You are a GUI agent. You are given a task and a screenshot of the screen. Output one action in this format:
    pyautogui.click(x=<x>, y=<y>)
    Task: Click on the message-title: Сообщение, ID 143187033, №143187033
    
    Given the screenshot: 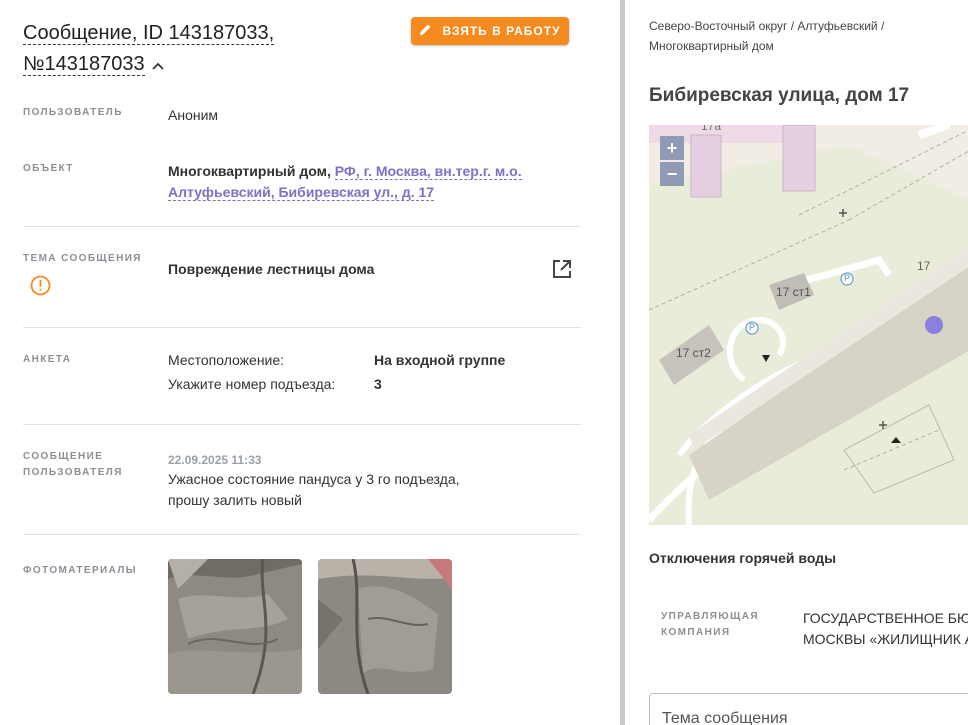 What is the action you would take?
    pyautogui.click(x=213, y=49)
    